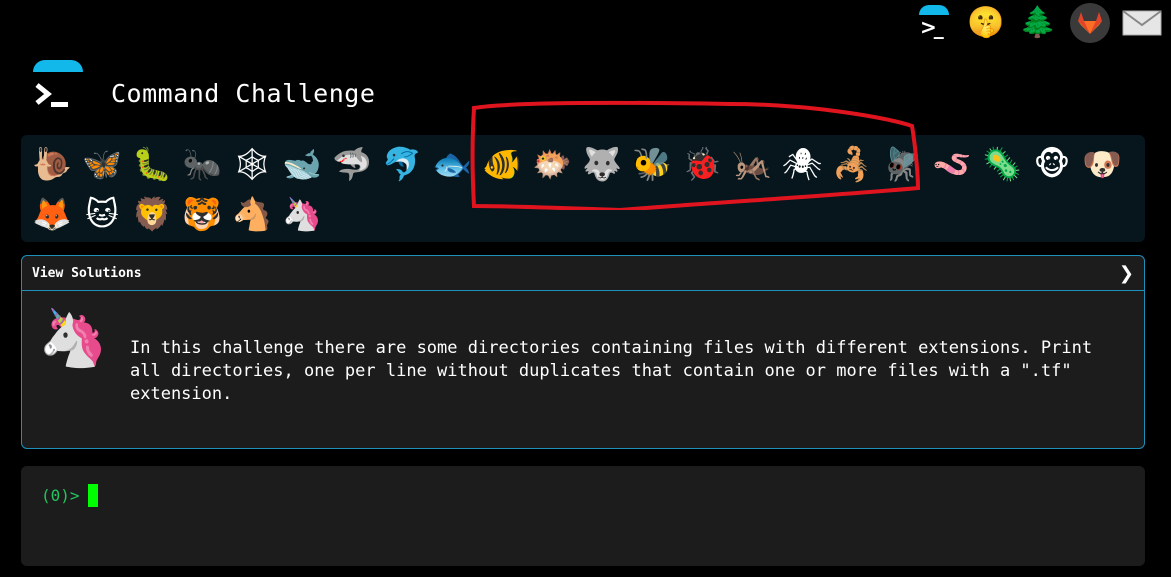 The image size is (1171, 577). Describe the element at coordinates (58, 87) in the screenshot. I see `logo-icon` at that location.